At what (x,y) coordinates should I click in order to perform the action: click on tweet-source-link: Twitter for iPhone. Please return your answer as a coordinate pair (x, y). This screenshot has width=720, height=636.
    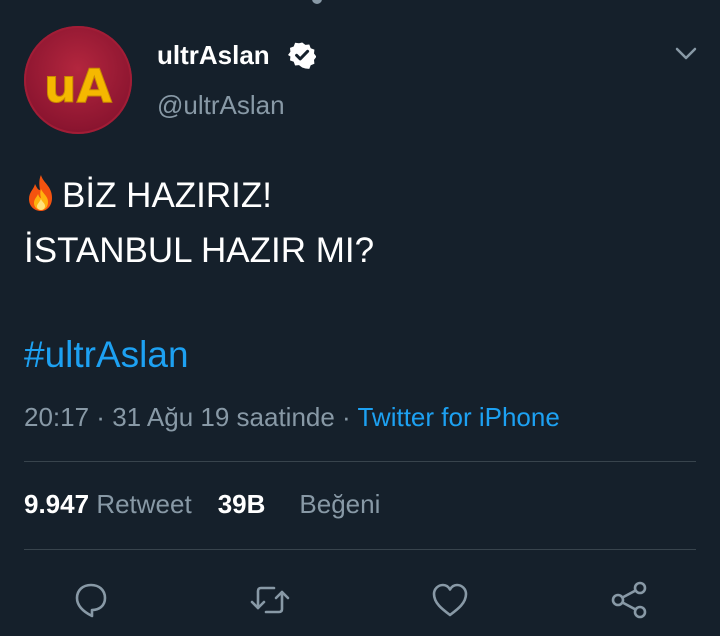
    Looking at the image, I should click on (458, 417).